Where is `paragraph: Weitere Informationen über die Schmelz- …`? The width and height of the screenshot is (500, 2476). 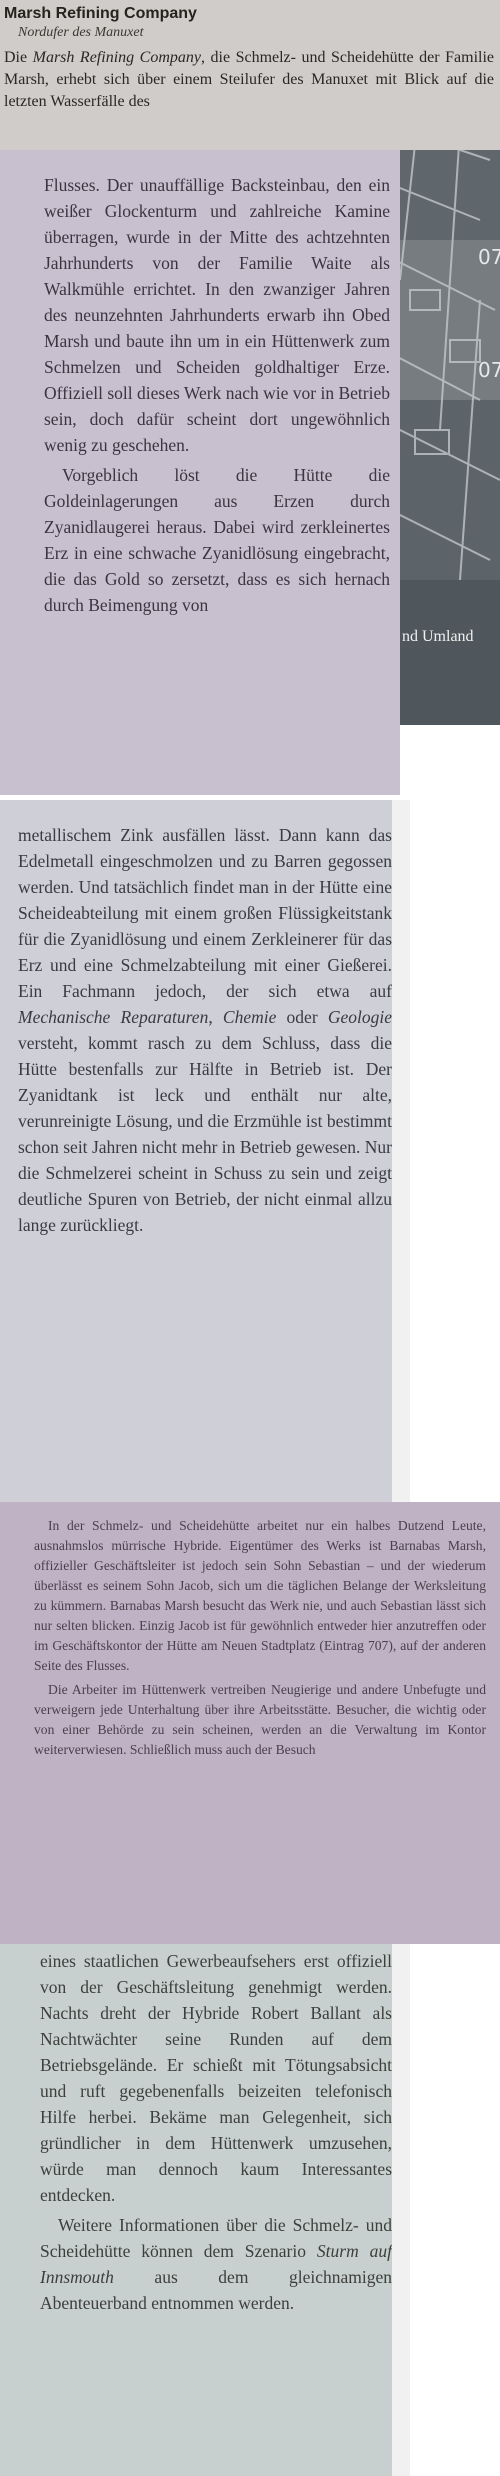
paragraph: Weitere Informationen über die Schmelz- … is located at coordinates (216, 2264).